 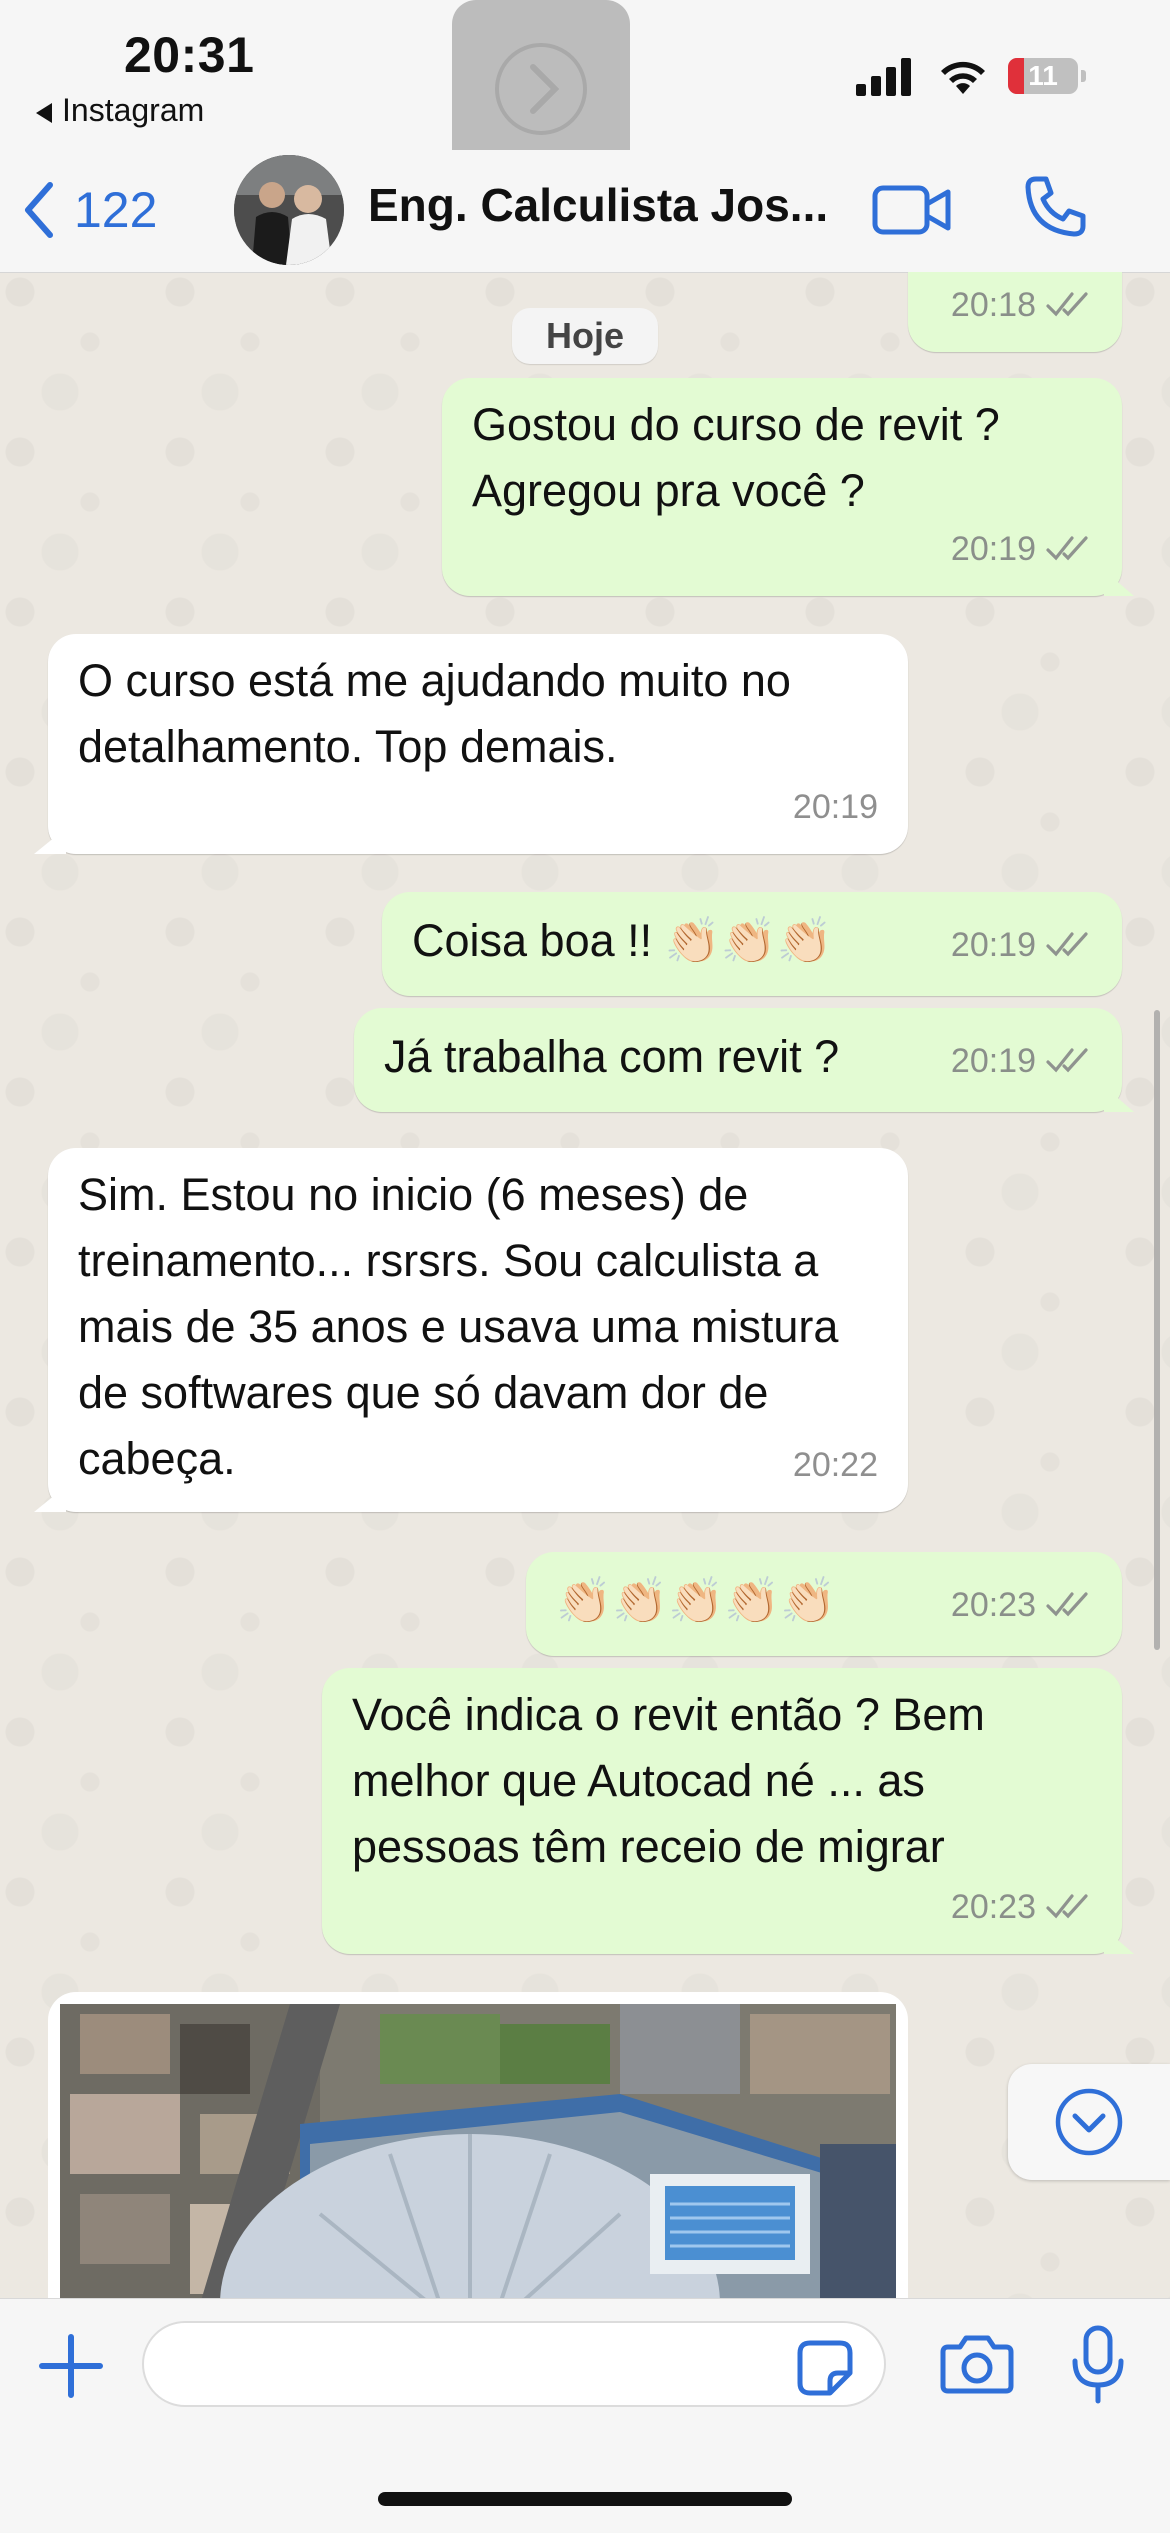 What do you see at coordinates (1098, 2365) in the screenshot?
I see `microphone-icon` at bounding box center [1098, 2365].